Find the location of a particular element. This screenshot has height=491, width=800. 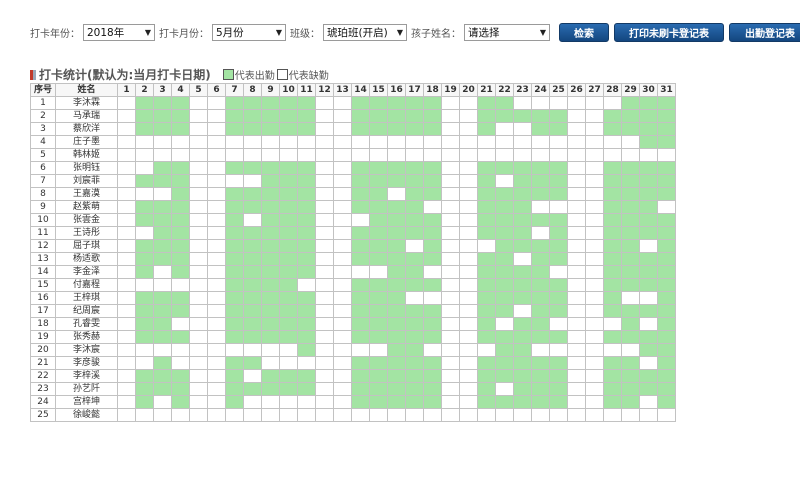

header-day: 12 is located at coordinates (324, 90).